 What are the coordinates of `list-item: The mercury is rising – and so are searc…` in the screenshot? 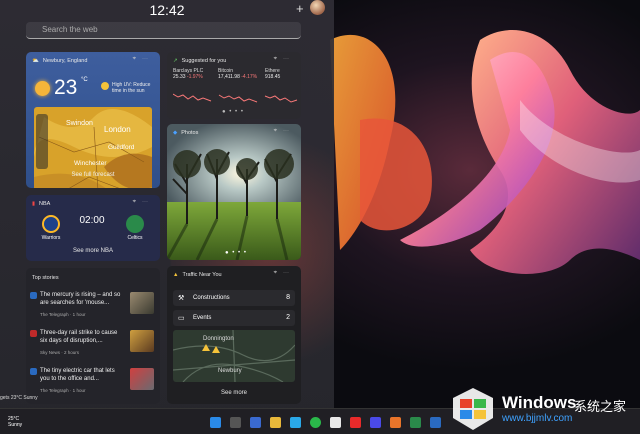 It's located at (93, 308).